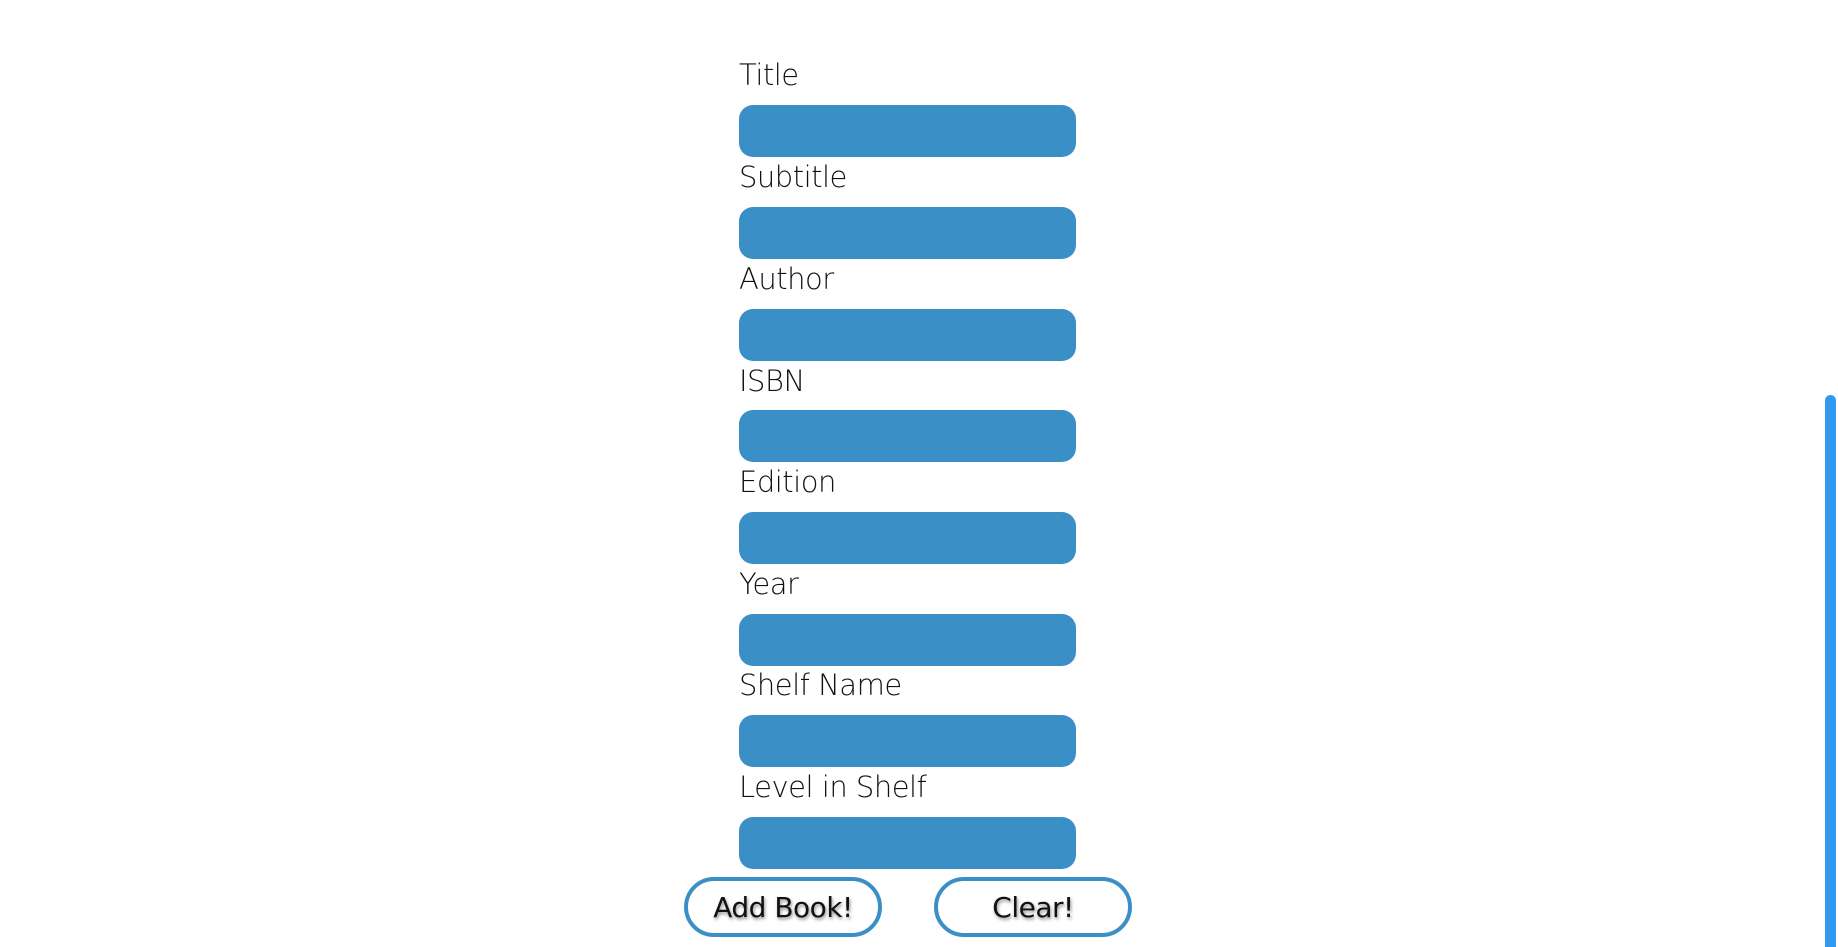 The image size is (1838, 947). Describe the element at coordinates (769, 75) in the screenshot. I see `title-label: Title` at that location.